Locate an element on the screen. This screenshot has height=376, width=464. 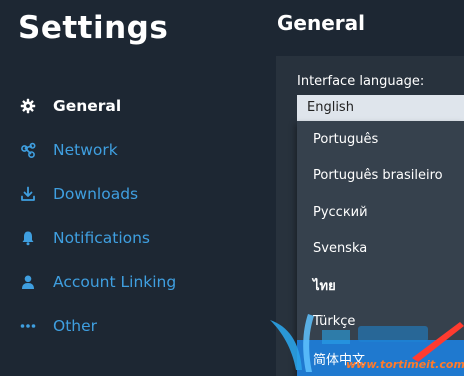
language-label: Interface language: is located at coordinates (361, 81).